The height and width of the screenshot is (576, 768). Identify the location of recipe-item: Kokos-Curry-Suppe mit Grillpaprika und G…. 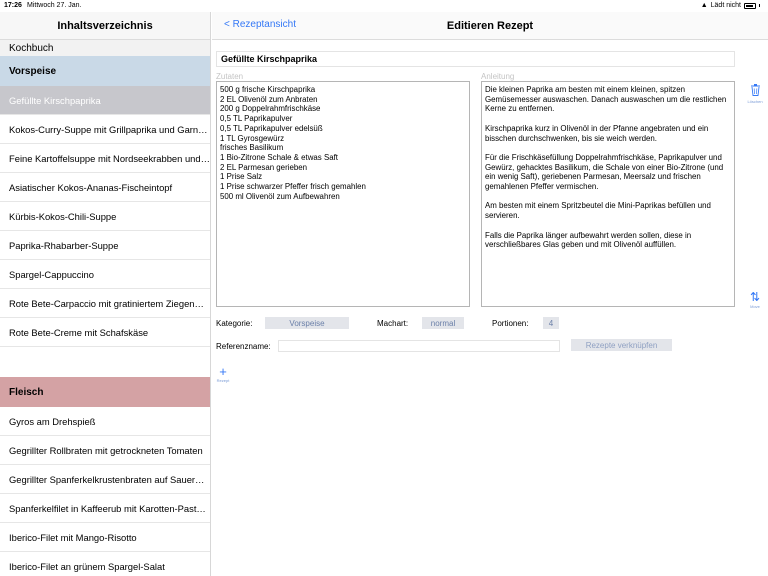
(105, 129).